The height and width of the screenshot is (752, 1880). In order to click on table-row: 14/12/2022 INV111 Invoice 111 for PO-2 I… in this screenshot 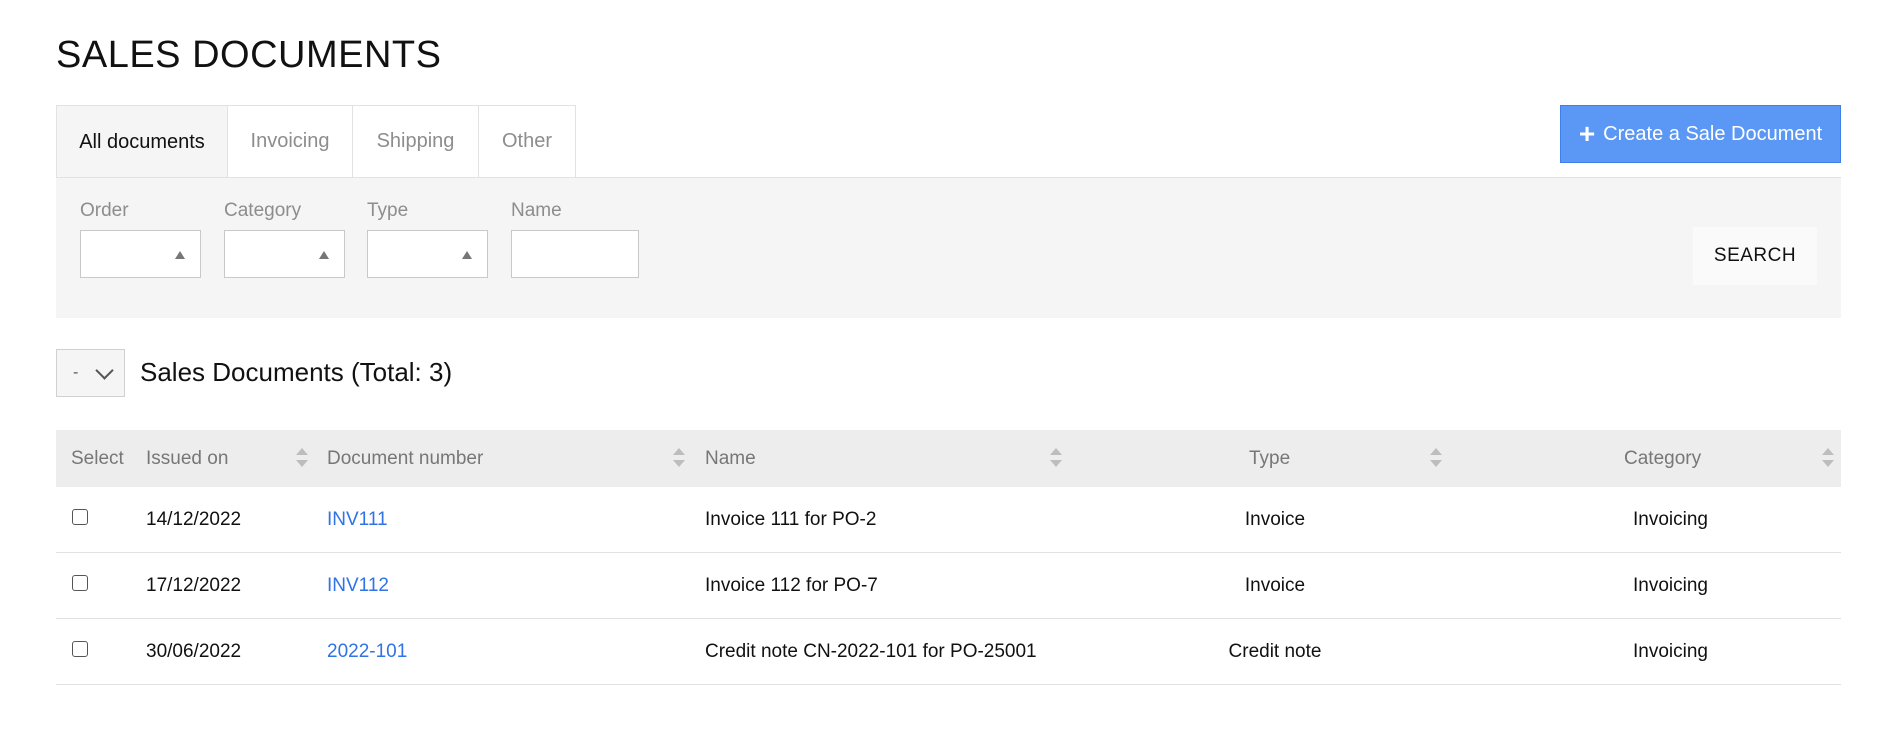, I will do `click(948, 520)`.